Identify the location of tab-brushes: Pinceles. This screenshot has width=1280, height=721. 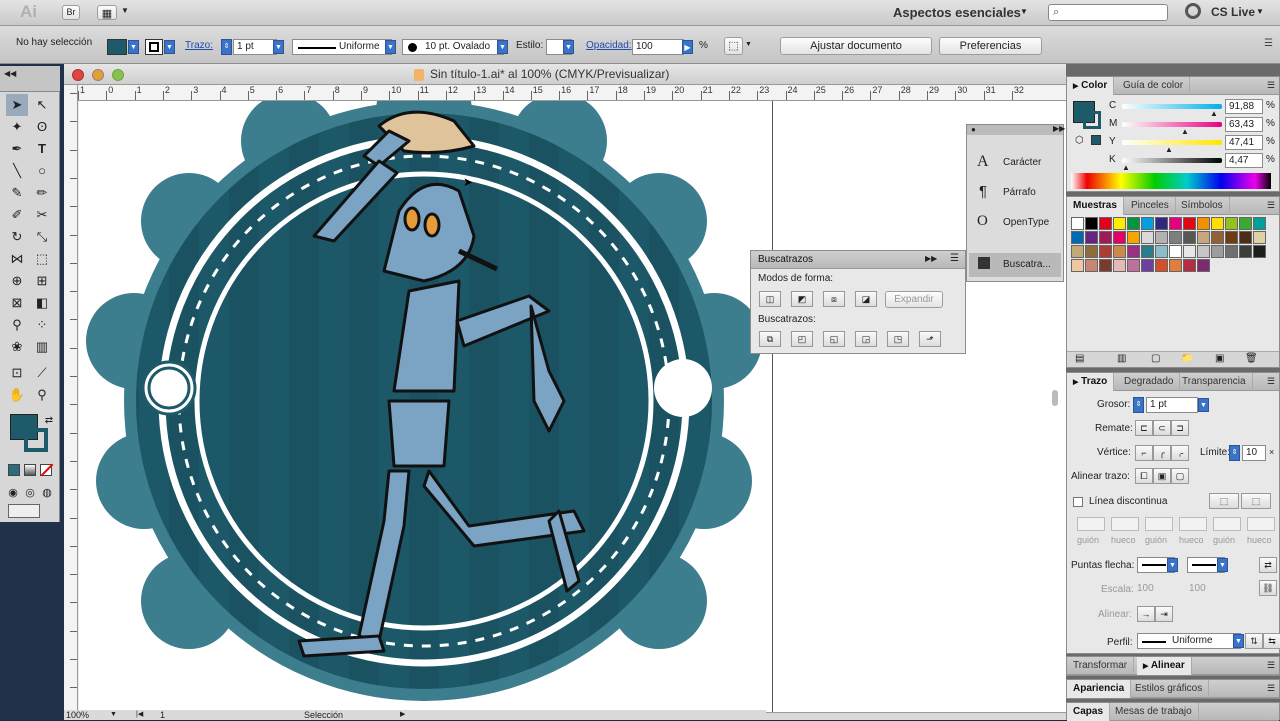
(1150, 206).